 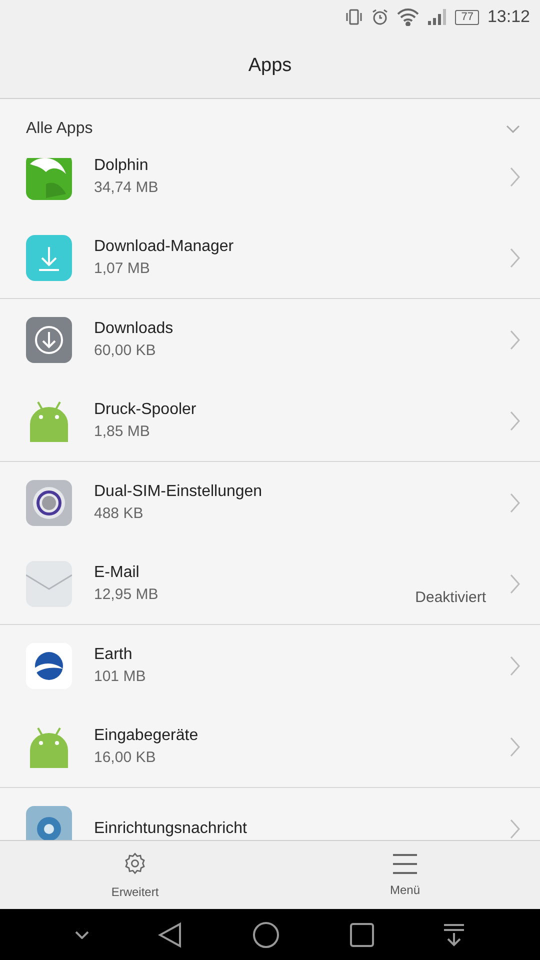 I want to click on wifi-icon, so click(x=408, y=17).